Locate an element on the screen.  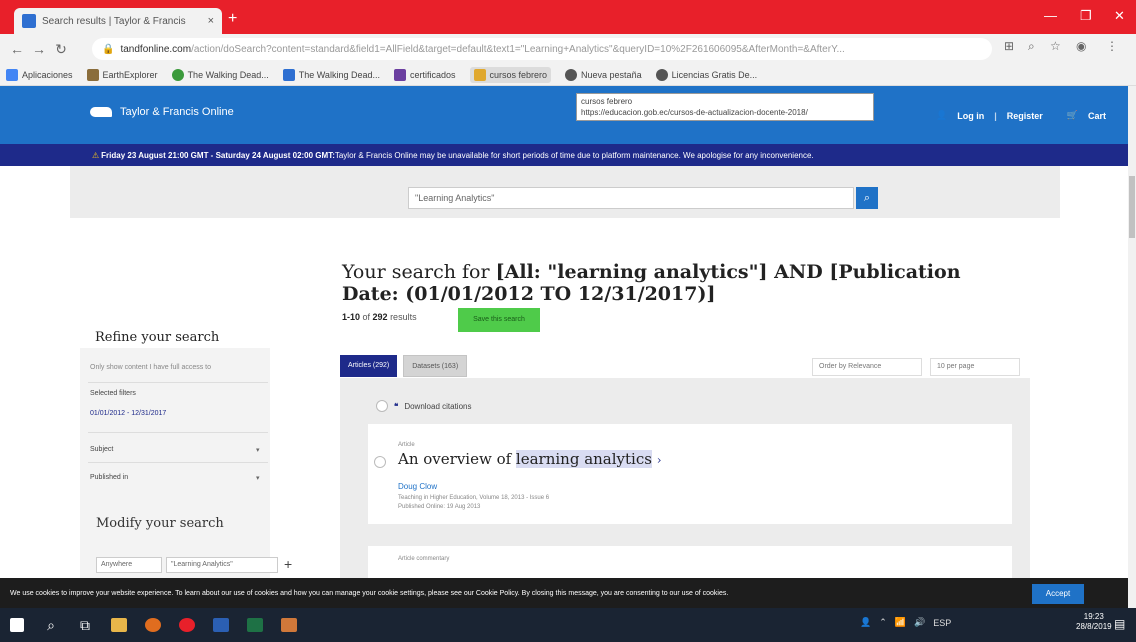
forward-arrow-icon: → is located at coordinates (39, 49).